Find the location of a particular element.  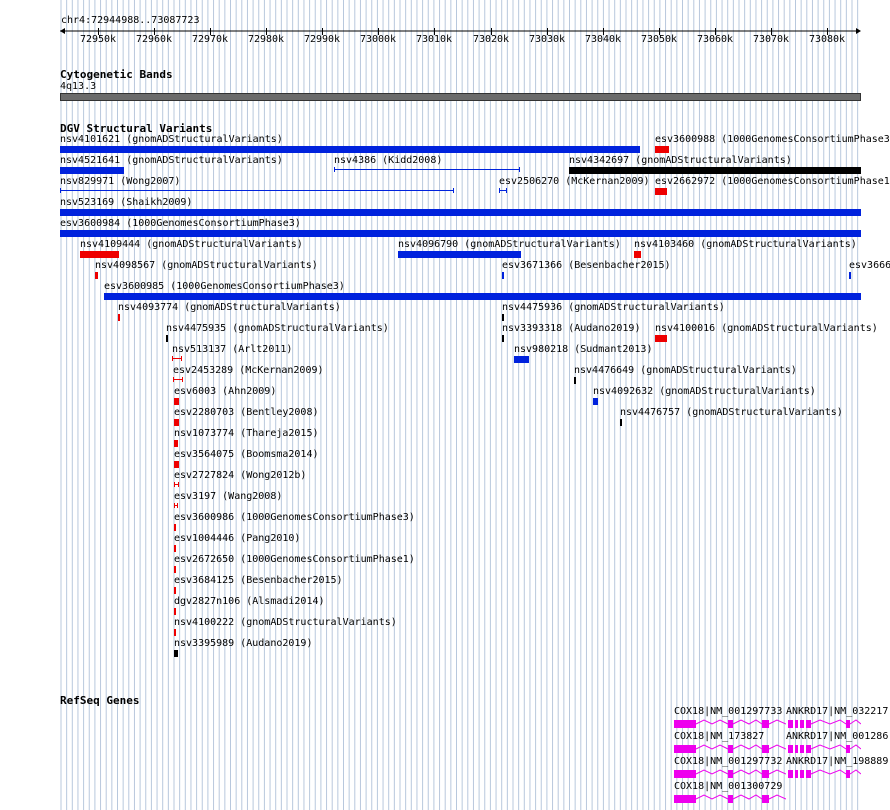

gene-label: ANKRD17|NM_032217 is located at coordinates (837, 712).